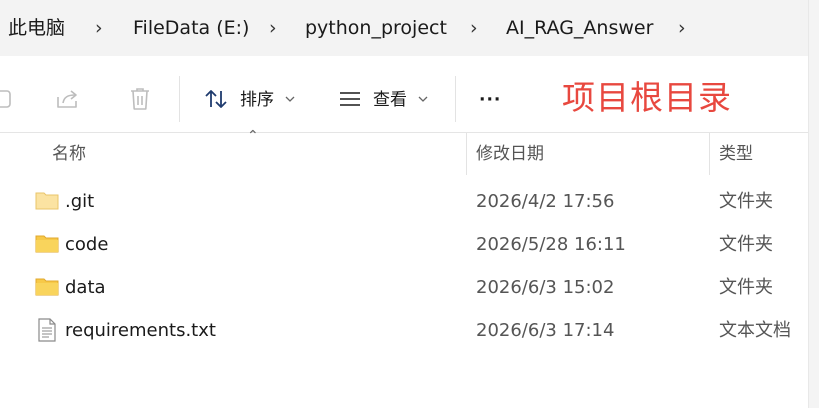 The image size is (819, 408). What do you see at coordinates (390, 99) in the screenshot?
I see `view-button: 查看` at bounding box center [390, 99].